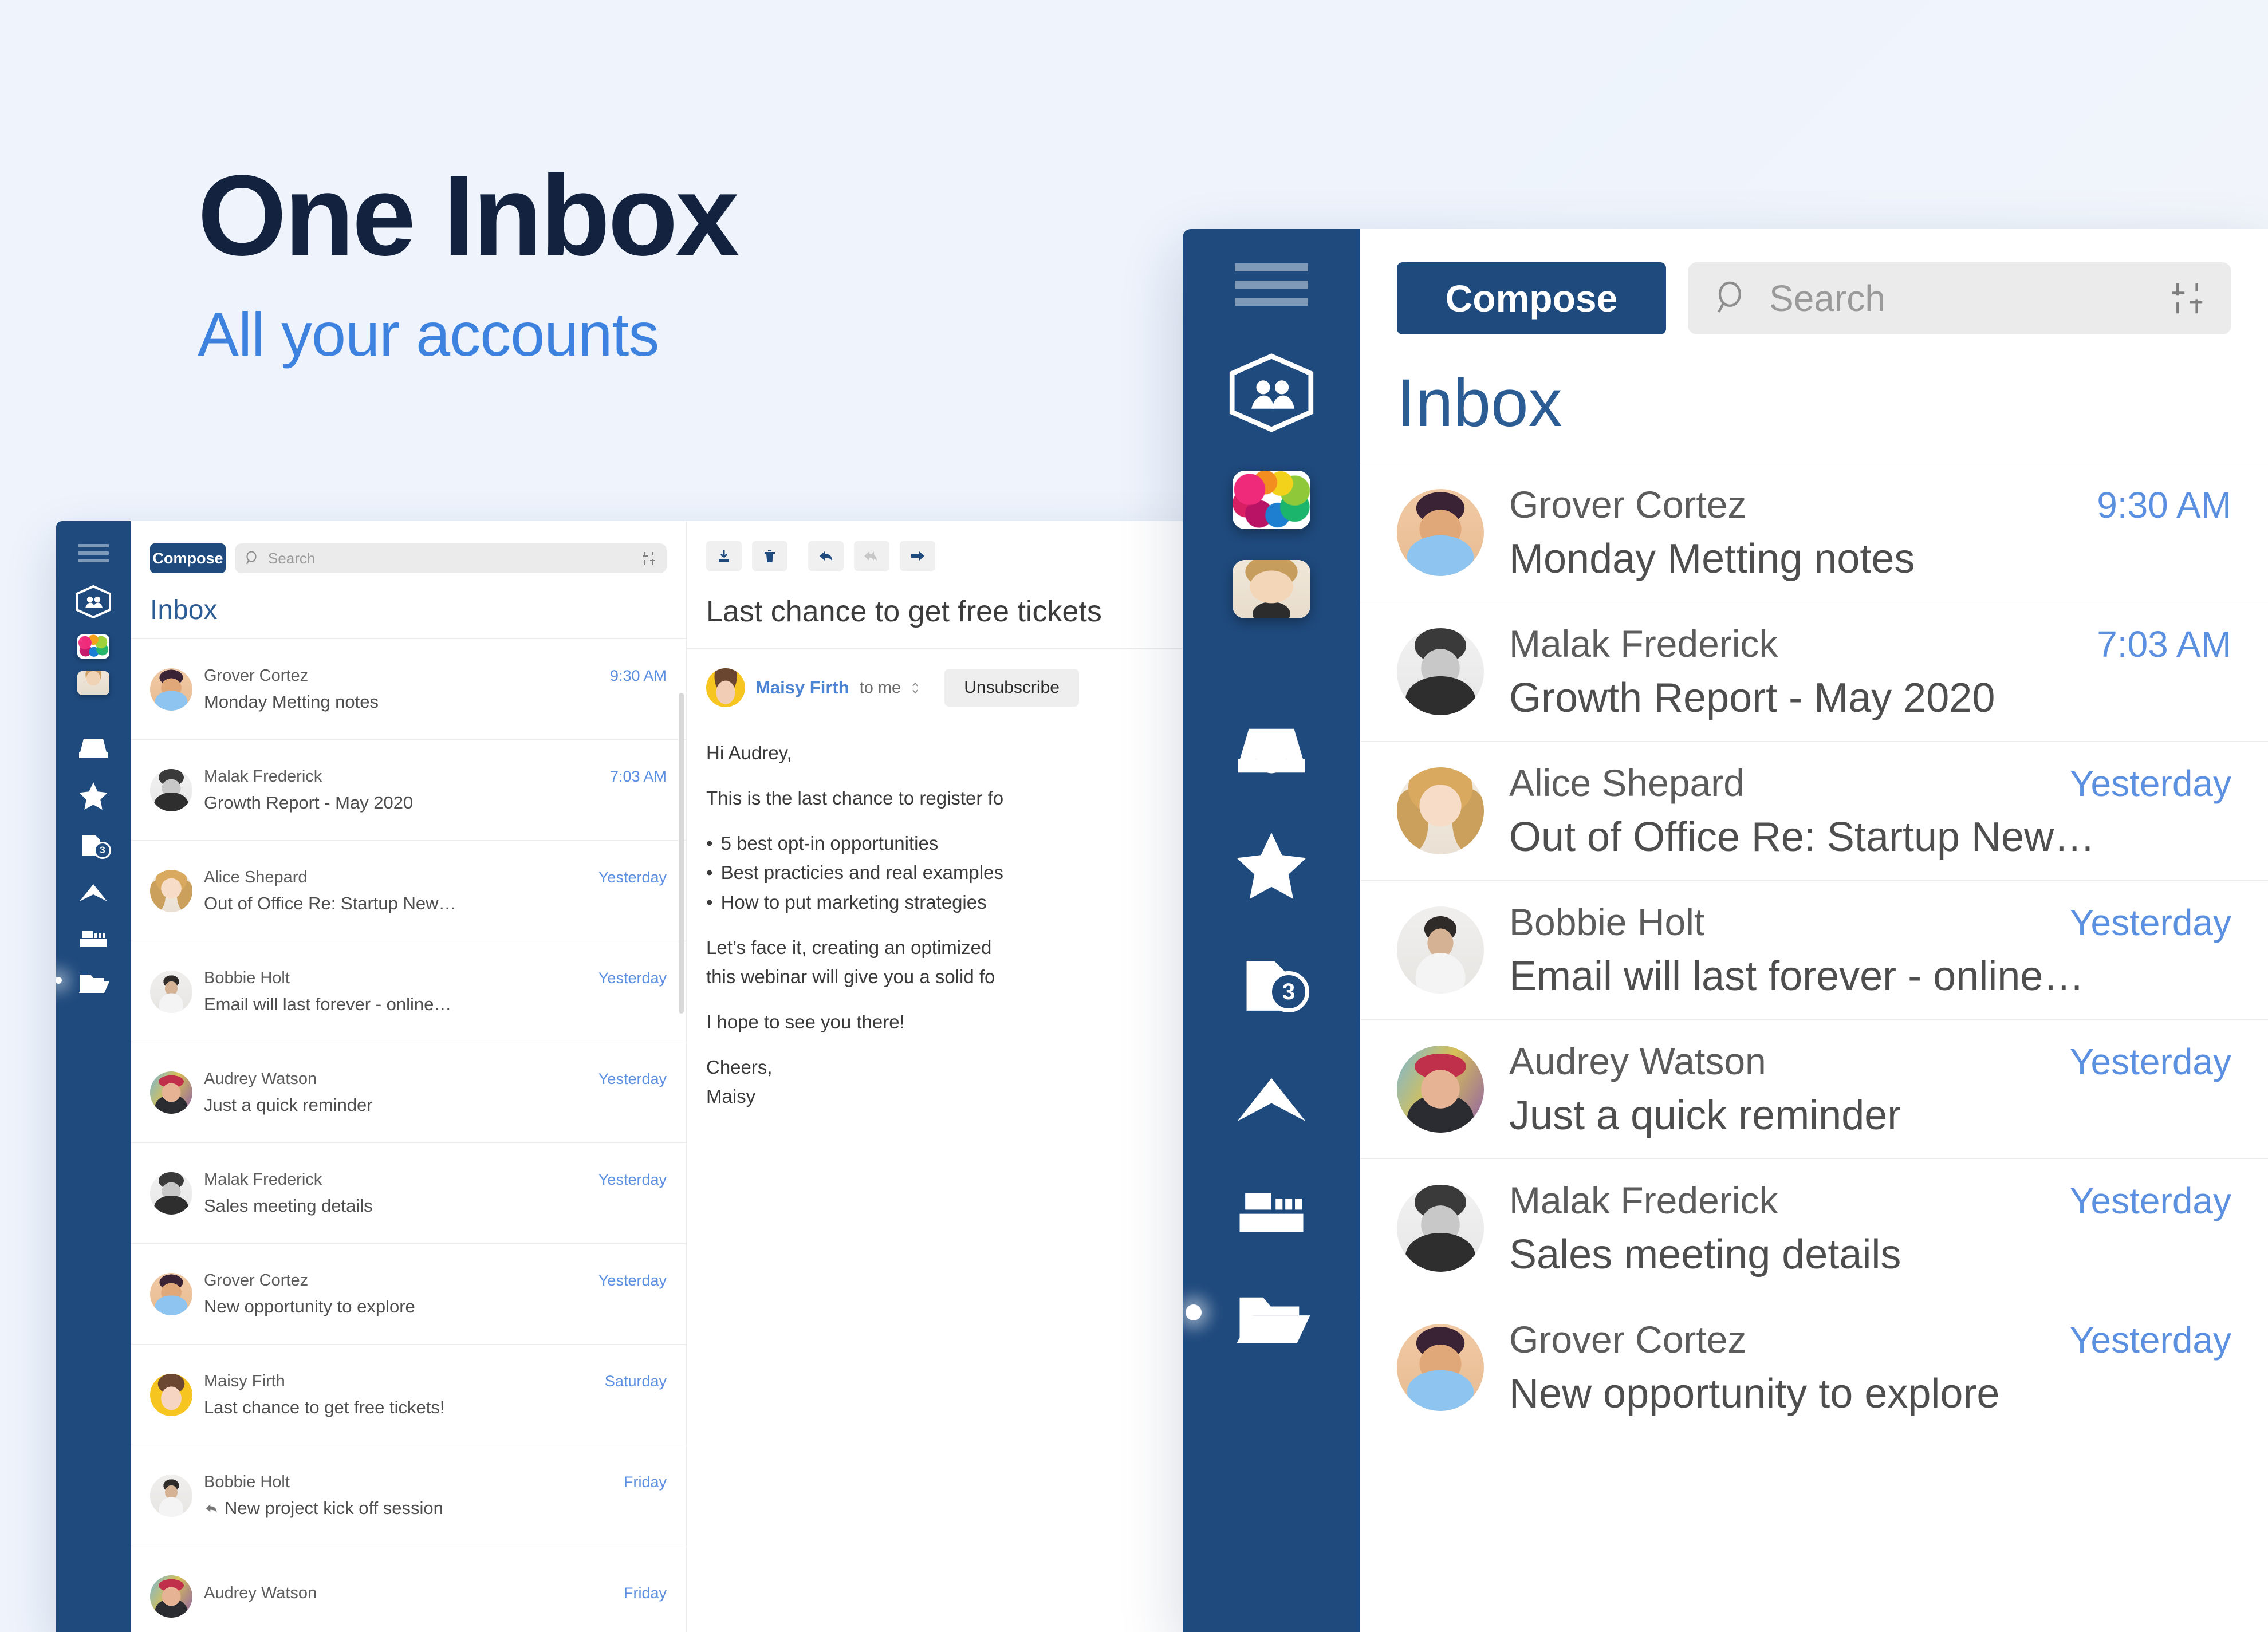 The image size is (2268, 1632). What do you see at coordinates (436, 1596) in the screenshot?
I see `mail-row-text: Audrey Watson Friday` at bounding box center [436, 1596].